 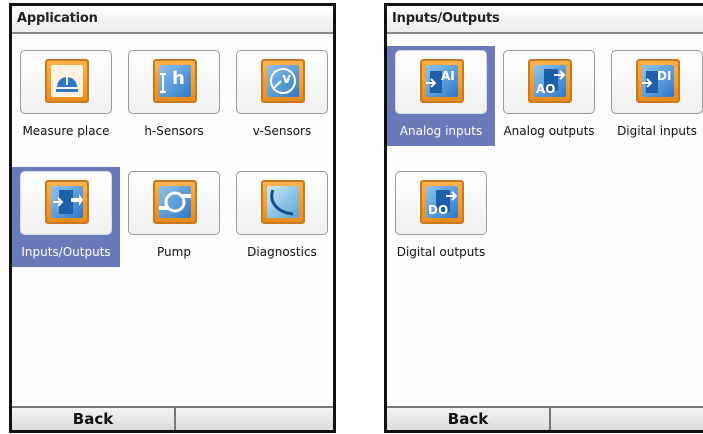 What do you see at coordinates (282, 252) in the screenshot?
I see `tile-label: Diagnostics` at bounding box center [282, 252].